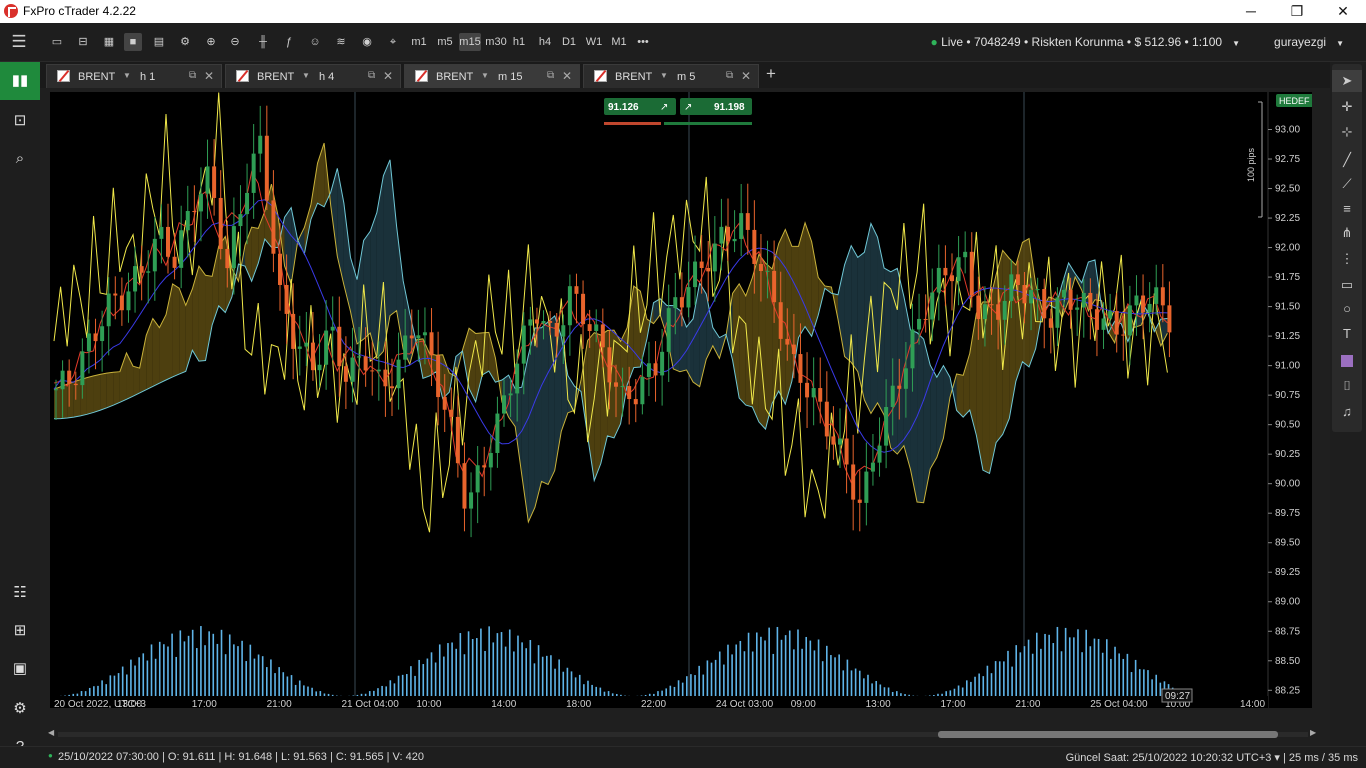  What do you see at coordinates (20, 709) in the screenshot?
I see `settings-gear-icon: ⚙` at bounding box center [20, 709].